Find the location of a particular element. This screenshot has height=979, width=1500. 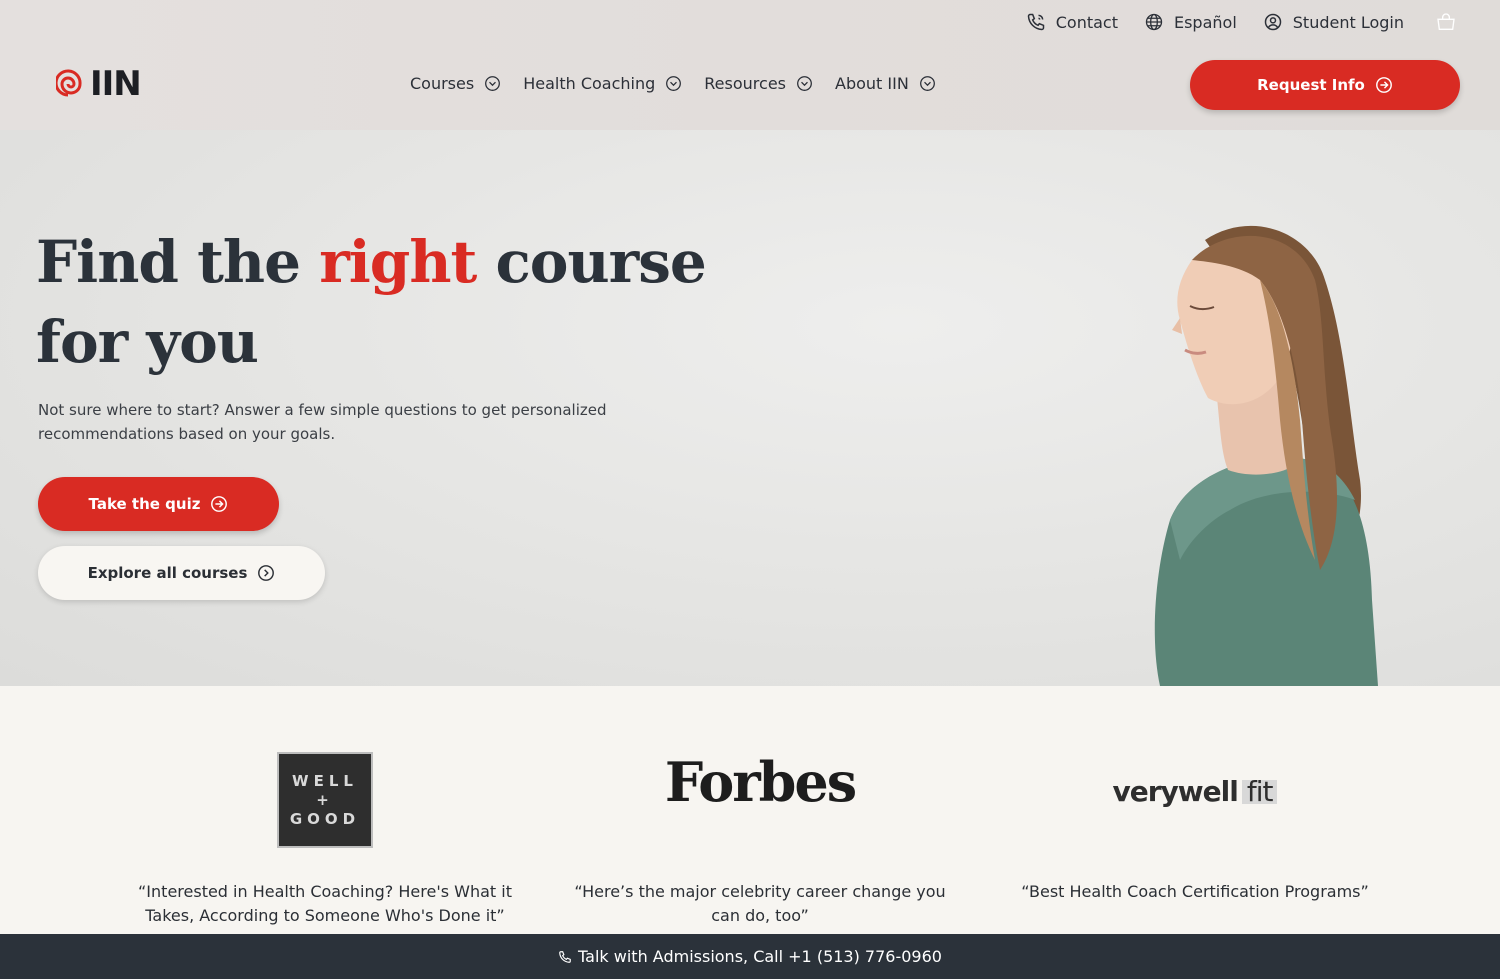

forbes-logo: Forbes is located at coordinates (760, 782).